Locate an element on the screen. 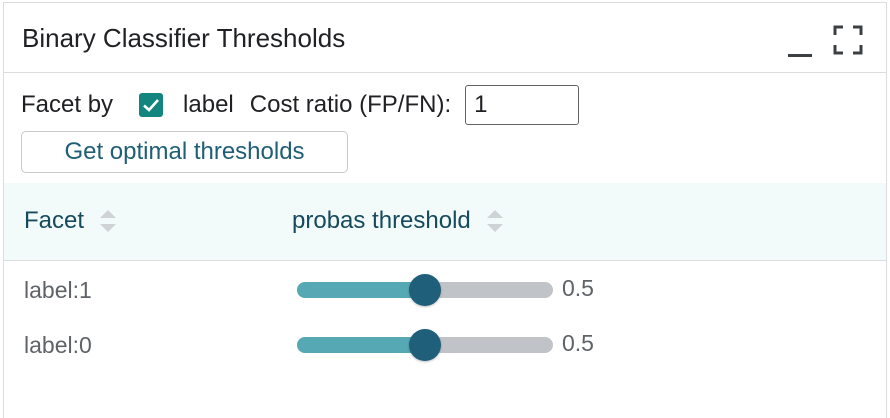  facet-by-label: Facet by is located at coordinates (67, 104).